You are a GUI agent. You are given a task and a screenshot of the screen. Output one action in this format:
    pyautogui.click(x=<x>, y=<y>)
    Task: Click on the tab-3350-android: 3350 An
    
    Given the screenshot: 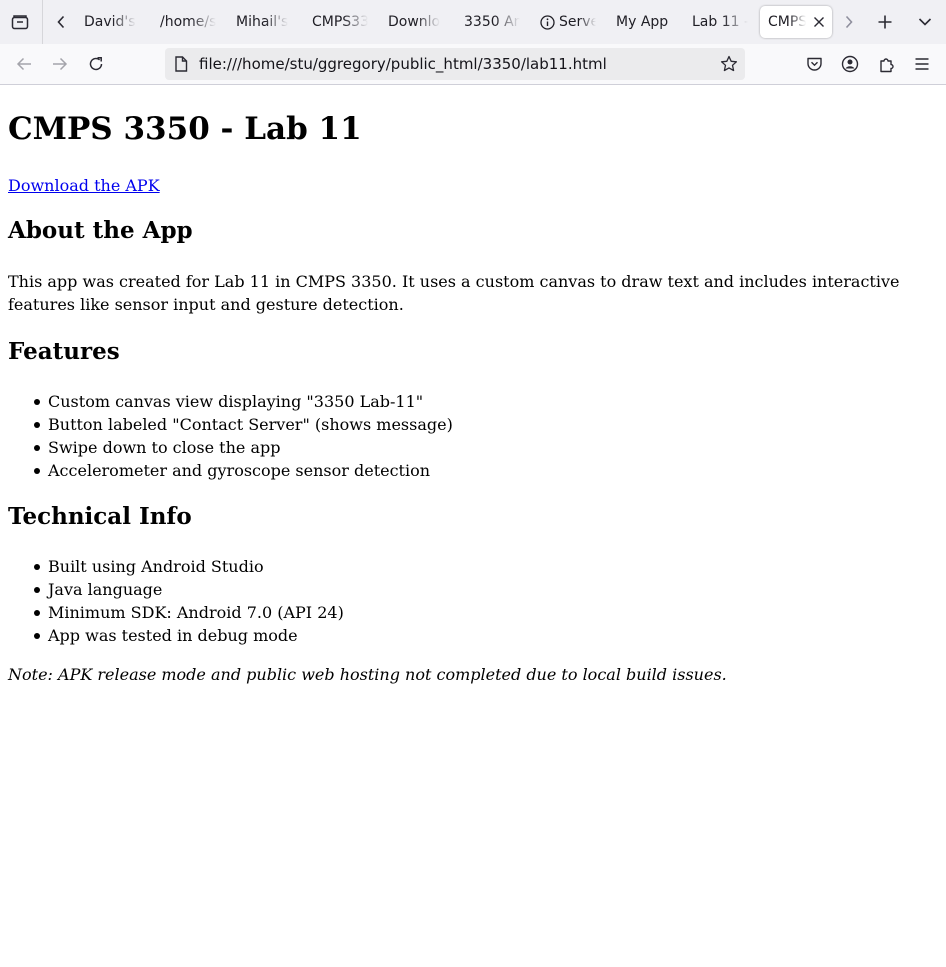 What is the action you would take?
    pyautogui.click(x=492, y=22)
    